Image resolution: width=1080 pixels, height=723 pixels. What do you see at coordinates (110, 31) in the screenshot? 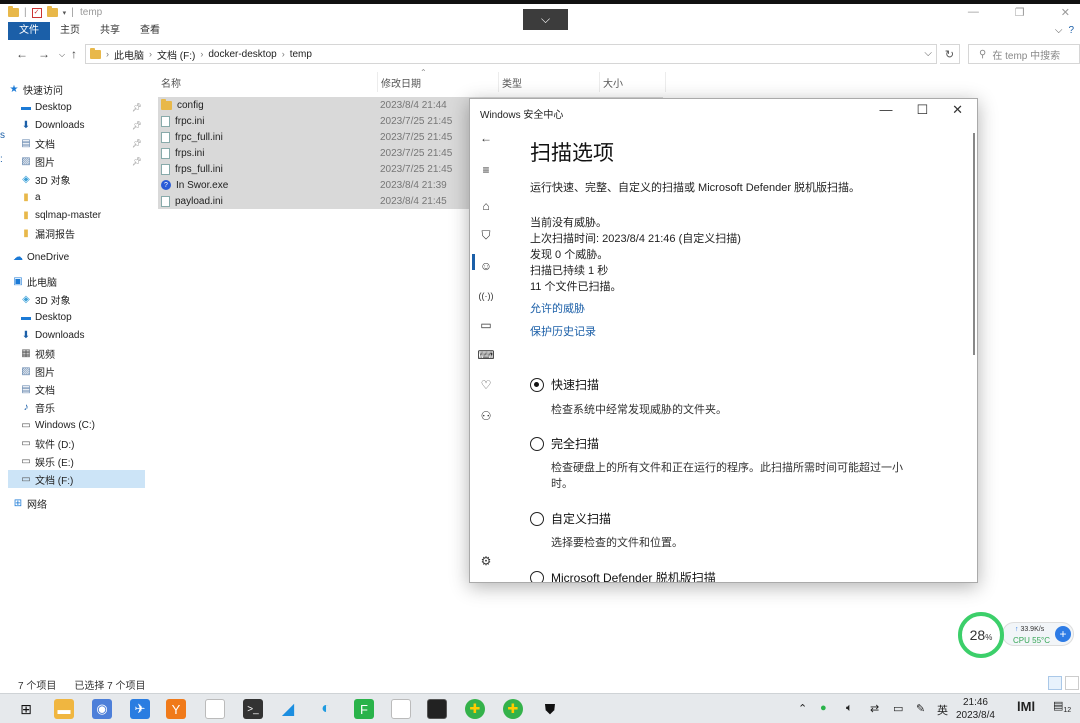
I see `tab-share: 共享` at bounding box center [110, 31].